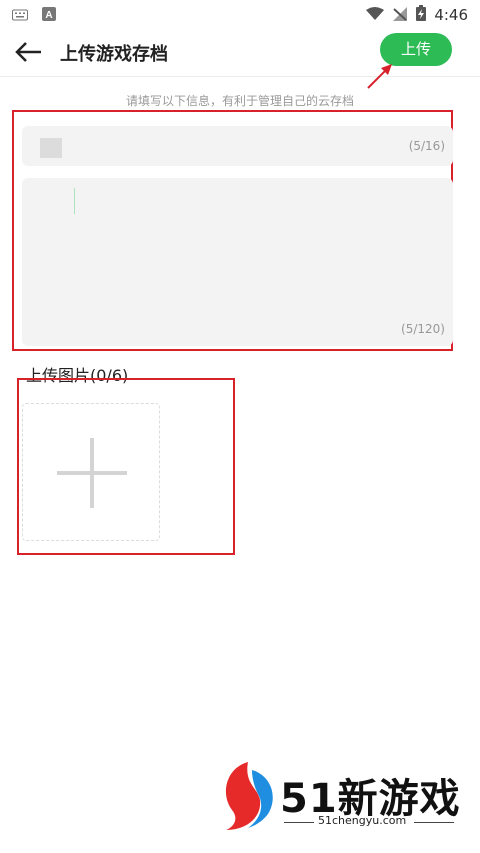  Describe the element at coordinates (29, 52) in the screenshot. I see `back-arrow-icon` at that location.